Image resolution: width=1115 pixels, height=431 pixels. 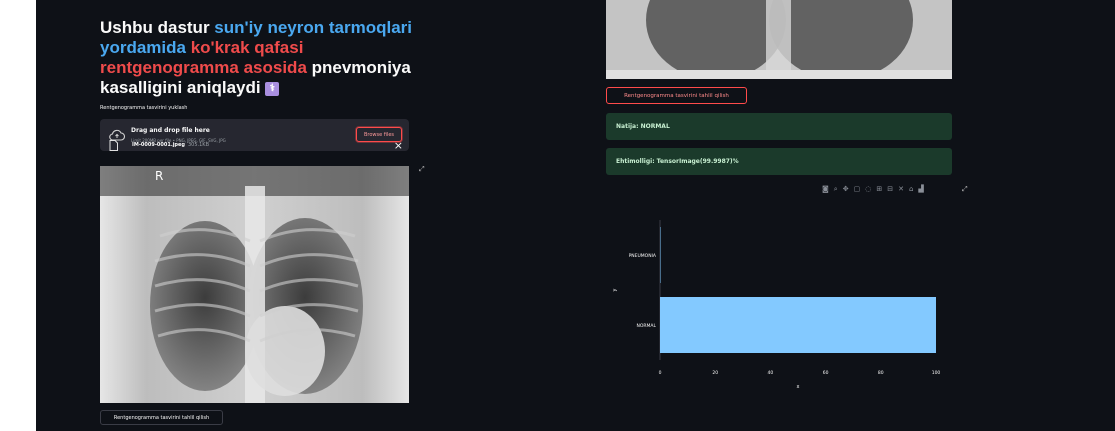 I want to click on analyze-button-left: Rentgenogramma tasvirini tahlil qilish, so click(x=161, y=417).